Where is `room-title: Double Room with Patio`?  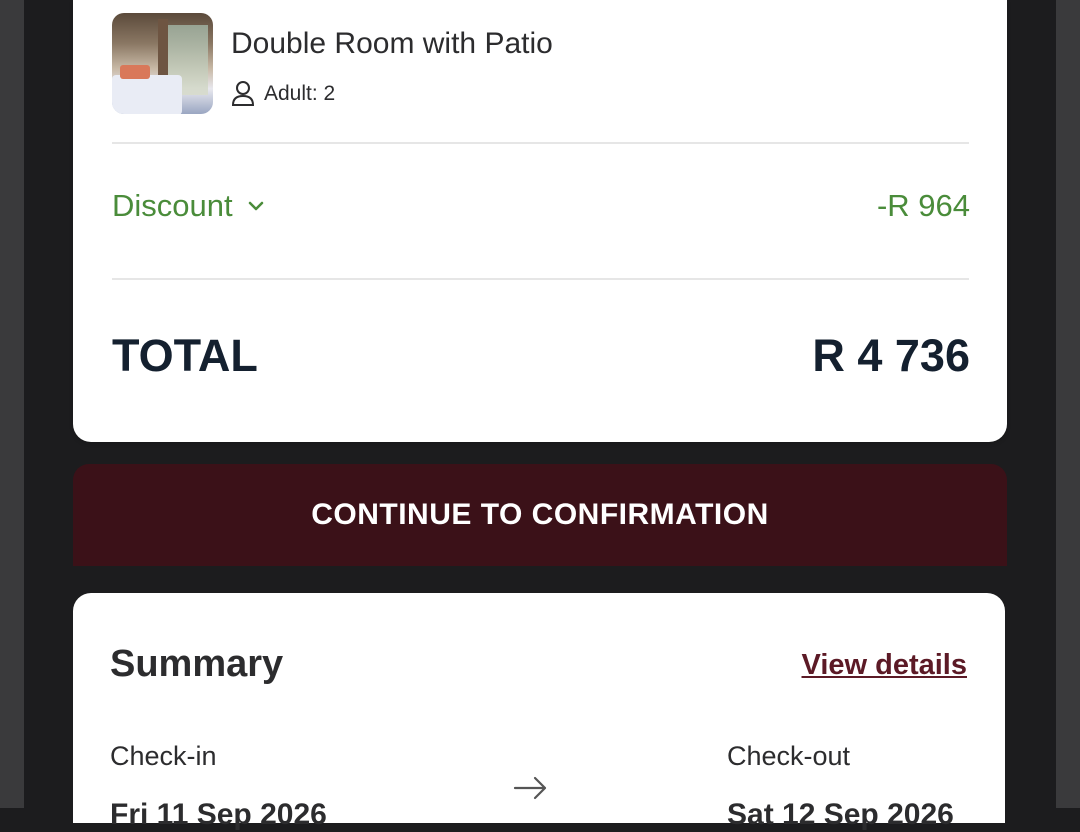 room-title: Double Room with Patio is located at coordinates (392, 43).